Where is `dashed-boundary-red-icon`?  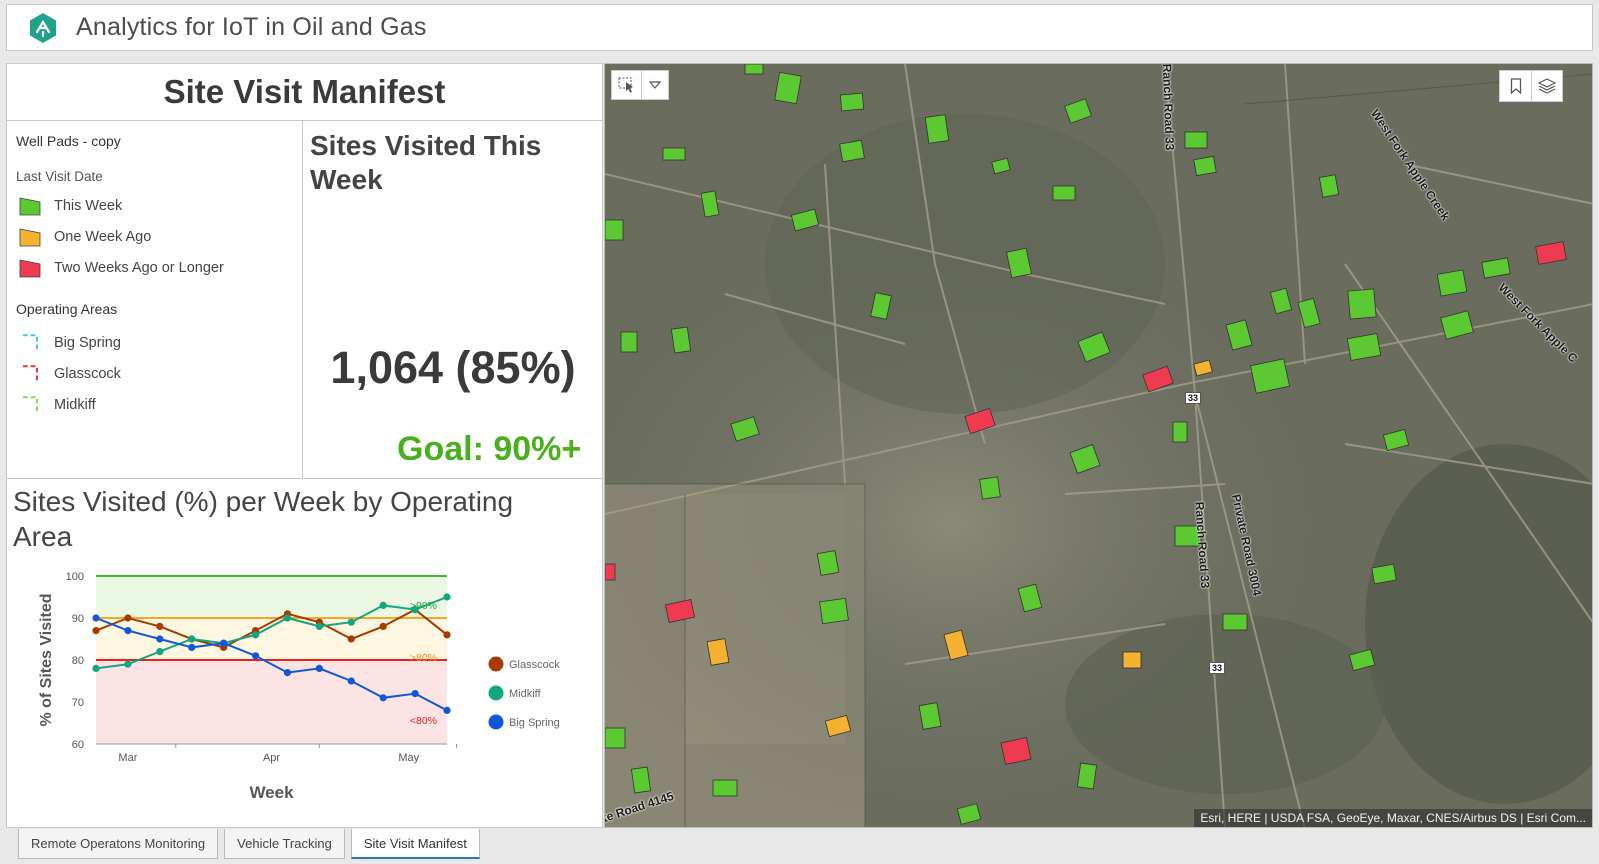 dashed-boundary-red-icon is located at coordinates (30, 373).